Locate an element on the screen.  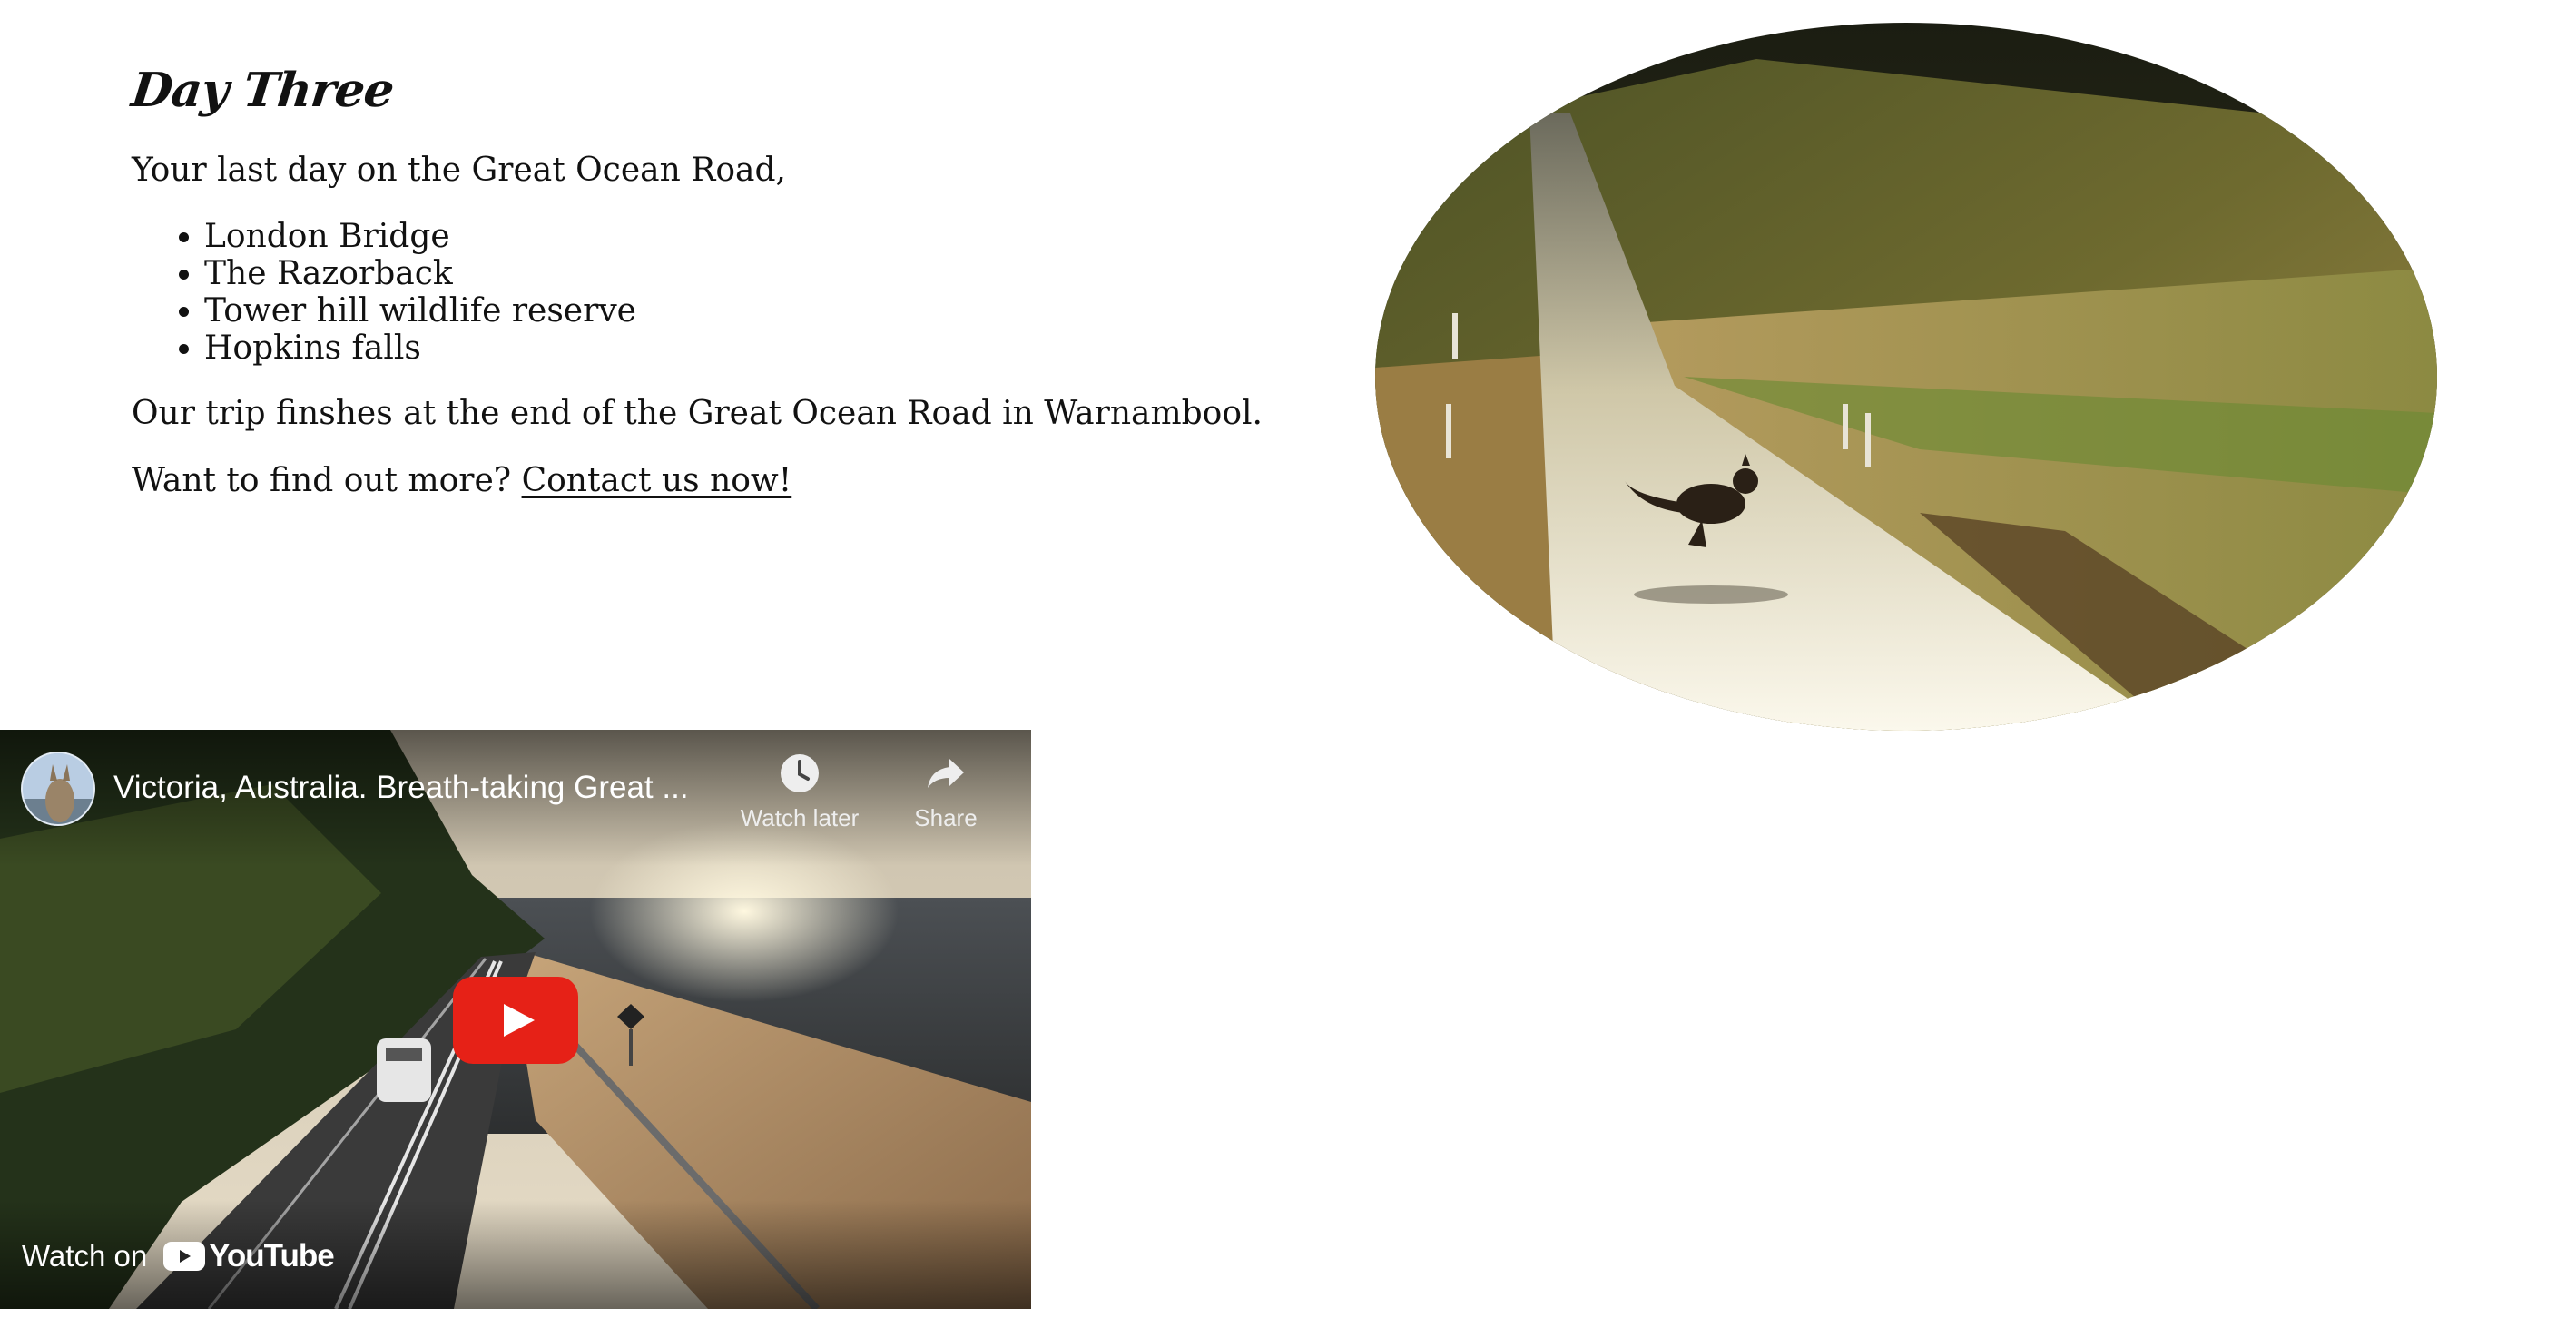
cta-prefix: Want to find out more? is located at coordinates (322, 480).